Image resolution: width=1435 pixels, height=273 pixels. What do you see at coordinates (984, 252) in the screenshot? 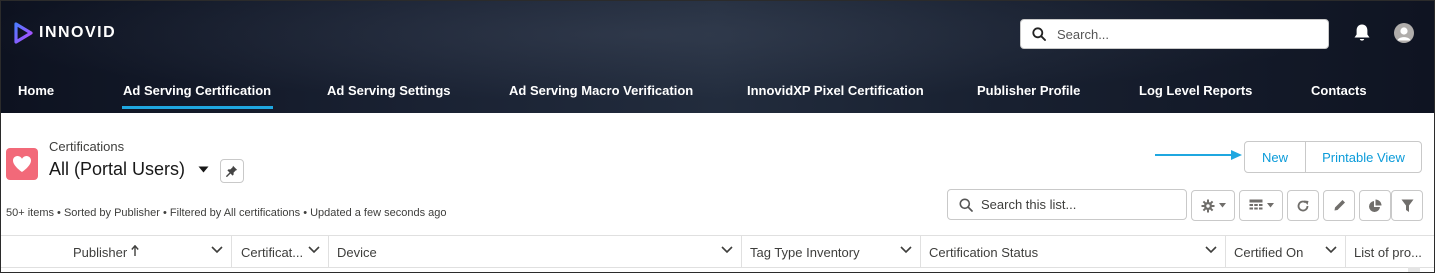
I see `column-label: Certification Status` at bounding box center [984, 252].